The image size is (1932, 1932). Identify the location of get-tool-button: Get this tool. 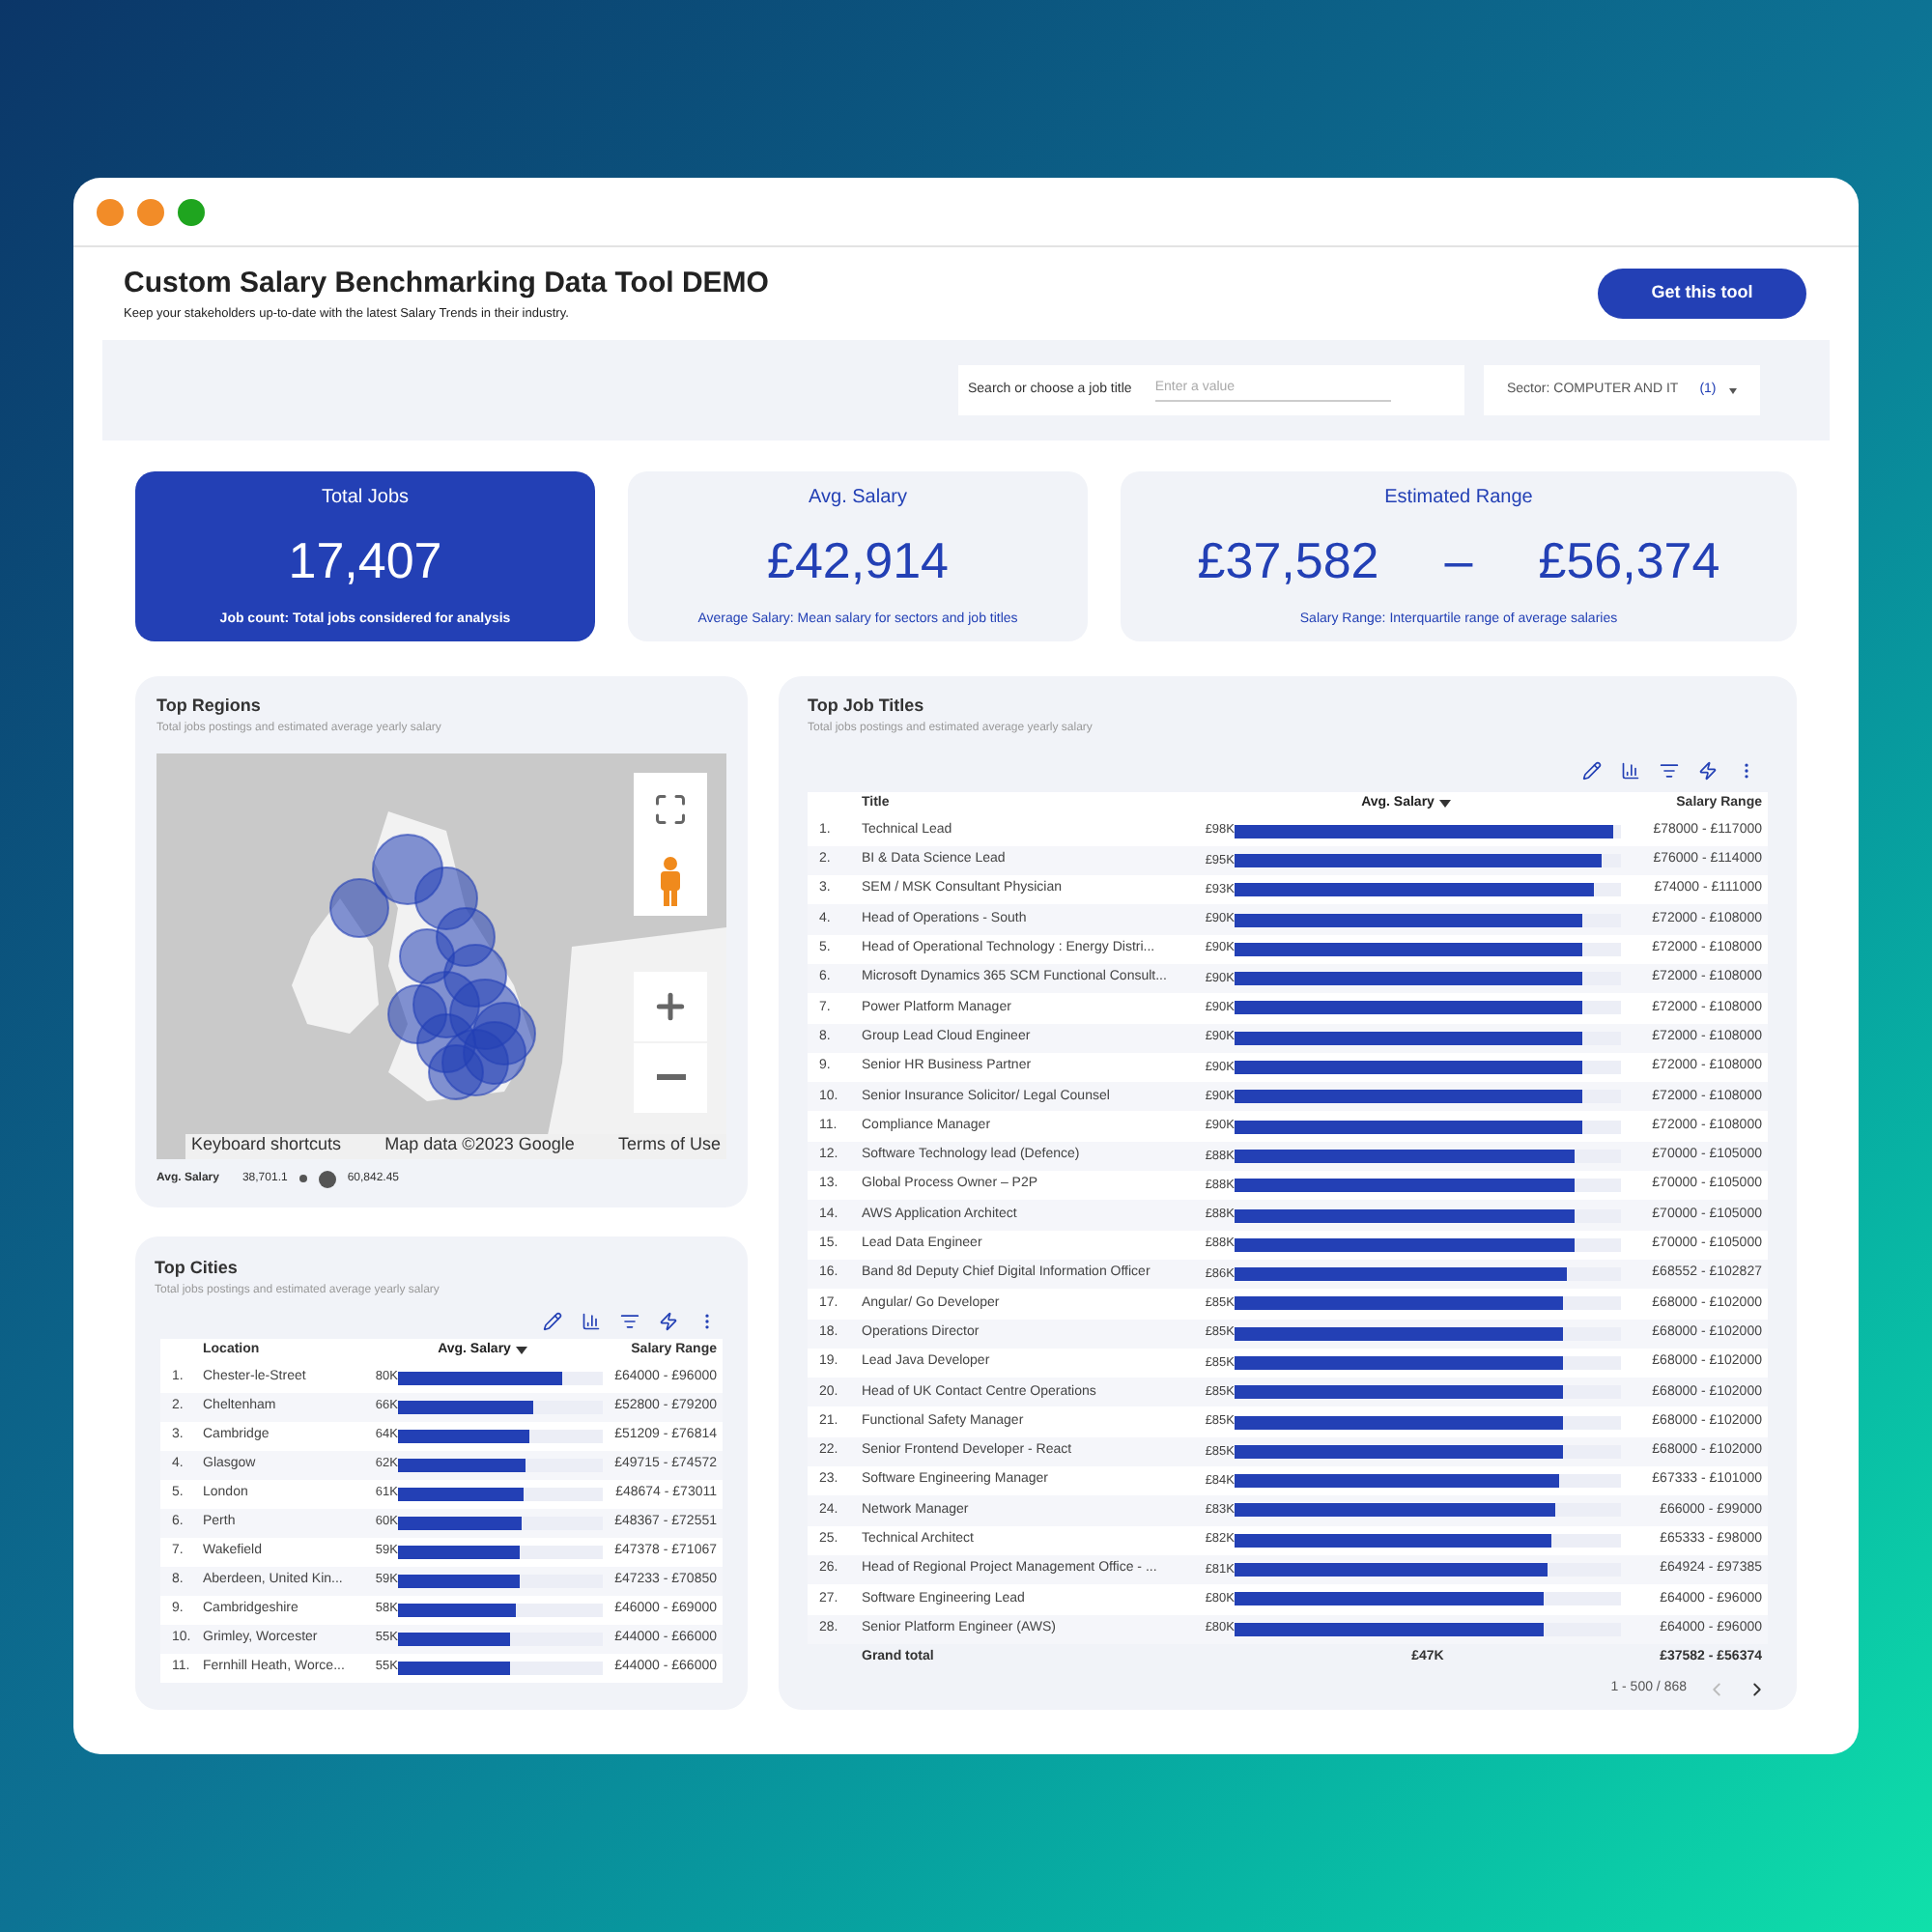
(1702, 294).